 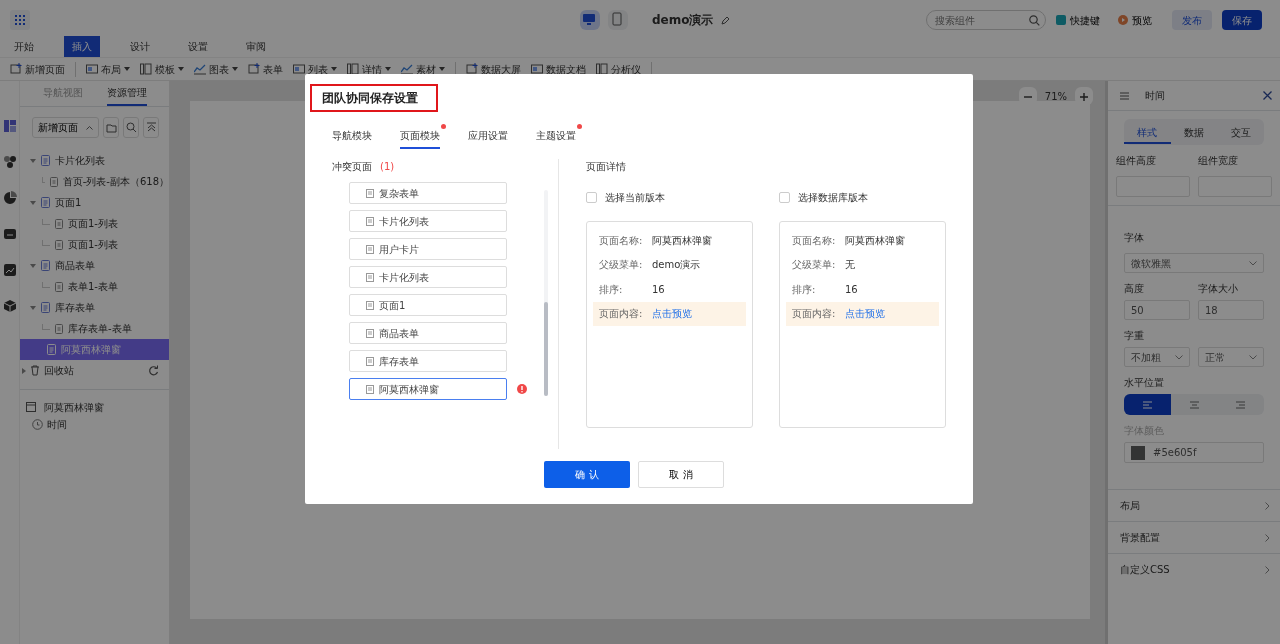 What do you see at coordinates (162, 69) in the screenshot?
I see `toolbar-button: 模板` at bounding box center [162, 69].